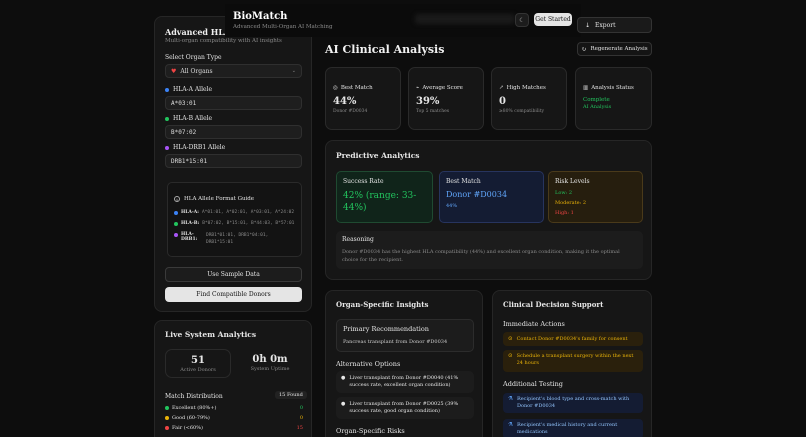 This screenshot has height=437, width=806. What do you see at coordinates (363, 98) in the screenshot?
I see `stat-best-match: ◎ Best Match 44% Donor #D0034` at bounding box center [363, 98].